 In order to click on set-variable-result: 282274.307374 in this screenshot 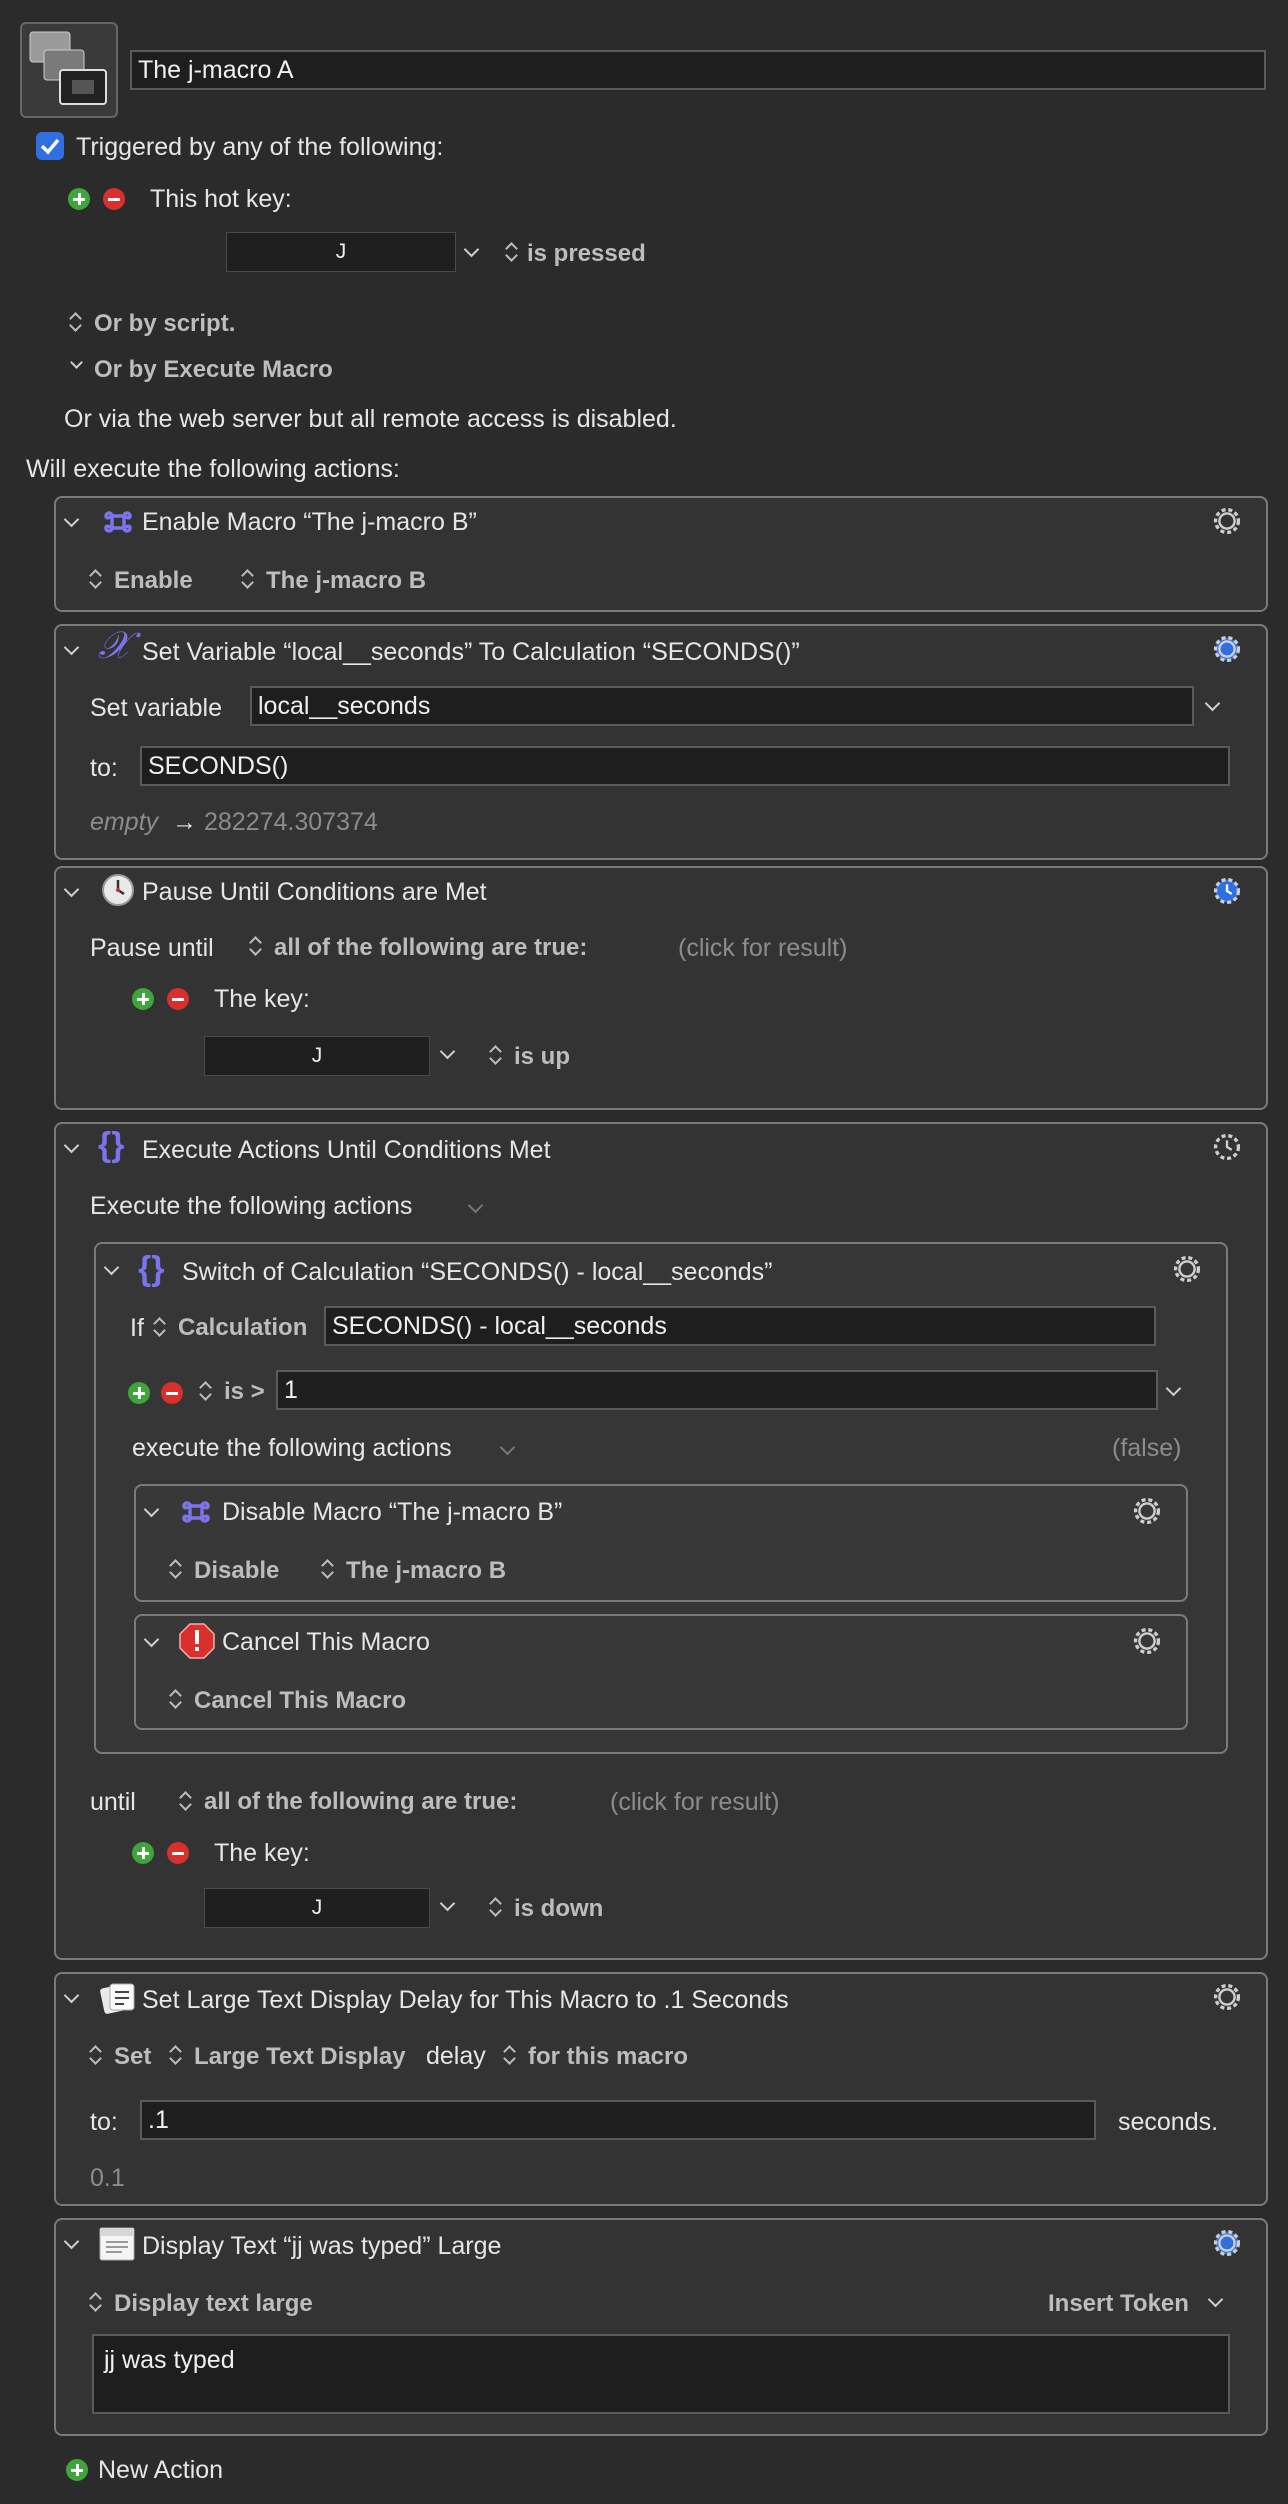, I will do `click(291, 822)`.